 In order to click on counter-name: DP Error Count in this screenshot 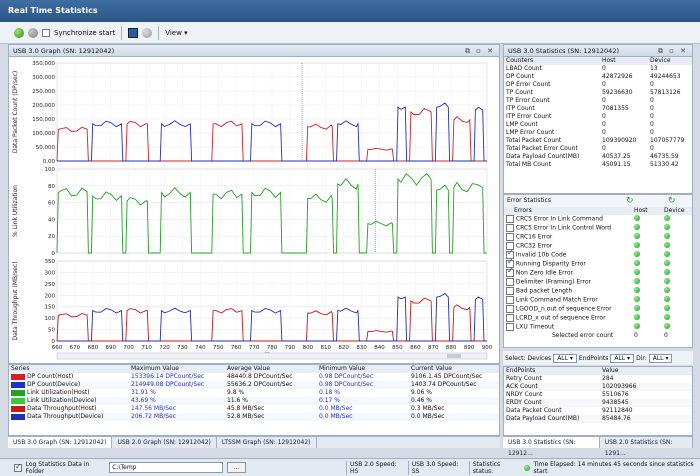, I will do `click(528, 84)`.